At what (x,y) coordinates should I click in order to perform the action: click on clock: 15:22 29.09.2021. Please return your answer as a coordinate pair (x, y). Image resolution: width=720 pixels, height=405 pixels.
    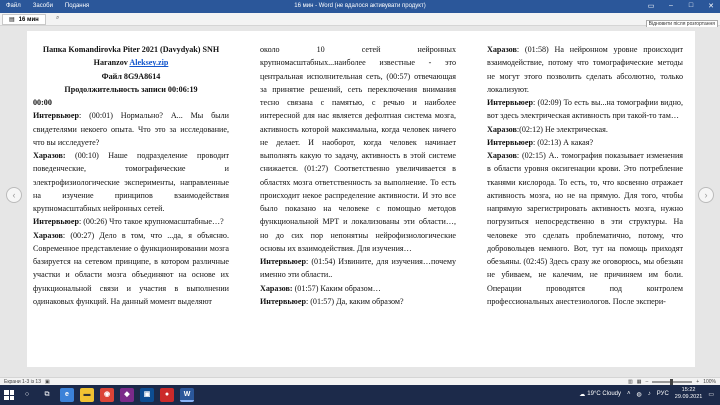
    Looking at the image, I should click on (689, 394).